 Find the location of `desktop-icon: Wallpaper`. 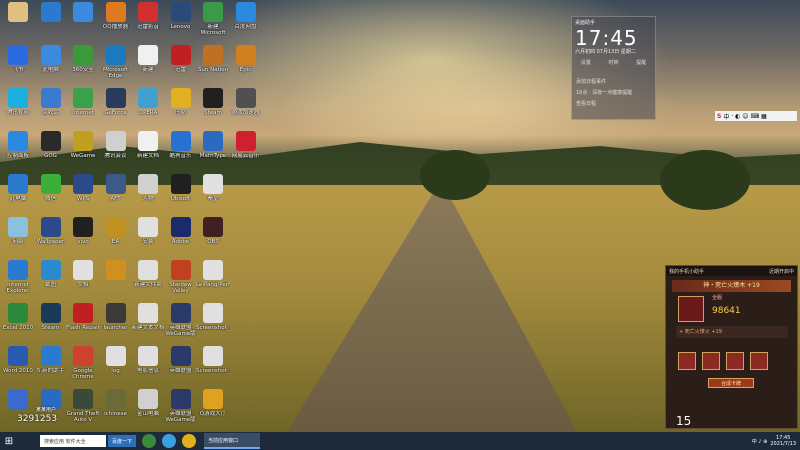

desktop-icon: Wallpaper is located at coordinates (51, 240).